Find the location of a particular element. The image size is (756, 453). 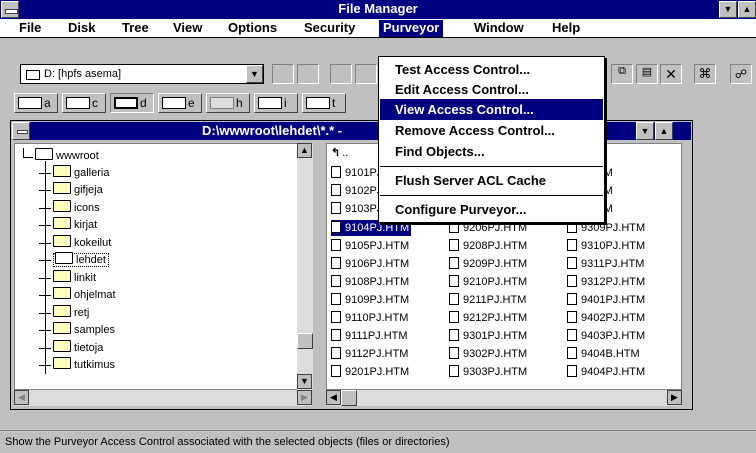

file-item: 9404PJ.HTM is located at coordinates (607, 372).